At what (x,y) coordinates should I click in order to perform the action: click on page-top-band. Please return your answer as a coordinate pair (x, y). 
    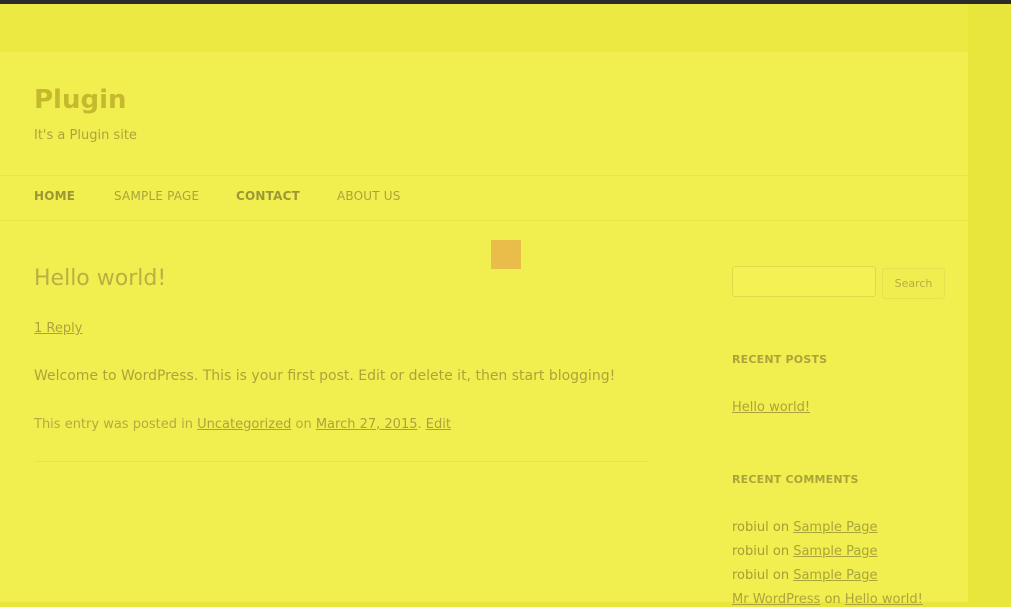
    Looking at the image, I should click on (505, 28).